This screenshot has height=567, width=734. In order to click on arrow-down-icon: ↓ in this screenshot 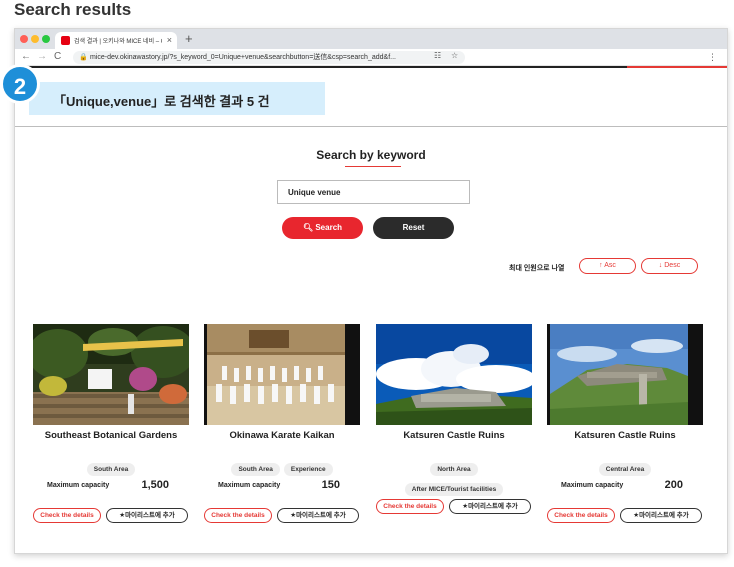, I will do `click(660, 265)`.